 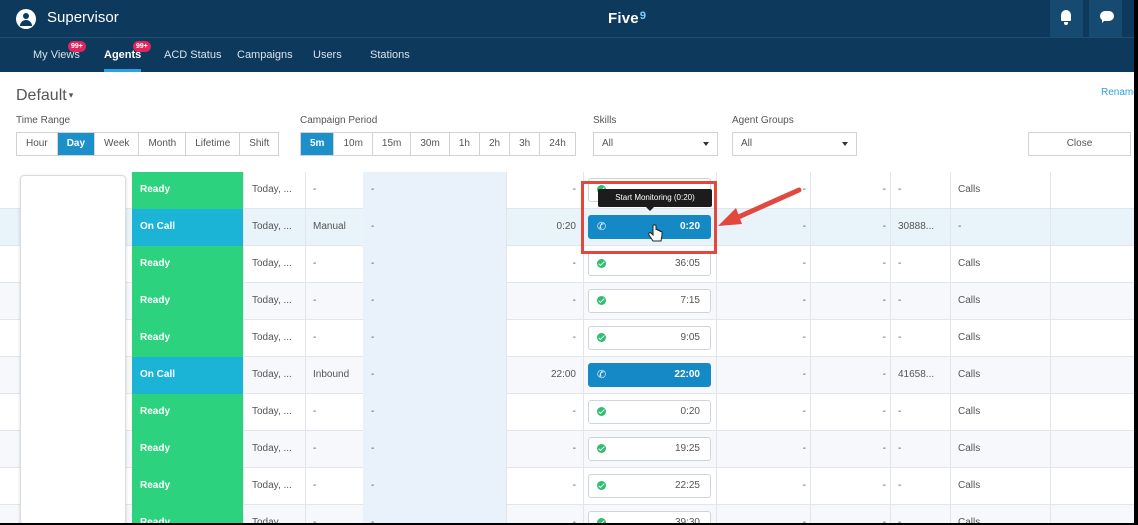 I want to click on tab-label: Stations, so click(x=390, y=55).